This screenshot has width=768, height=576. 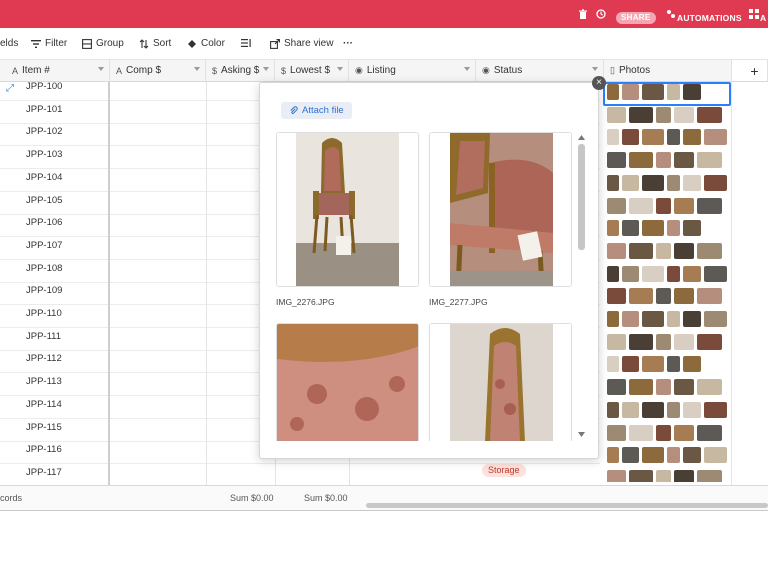 What do you see at coordinates (763, 18) in the screenshot?
I see `apps-button: A` at bounding box center [763, 18].